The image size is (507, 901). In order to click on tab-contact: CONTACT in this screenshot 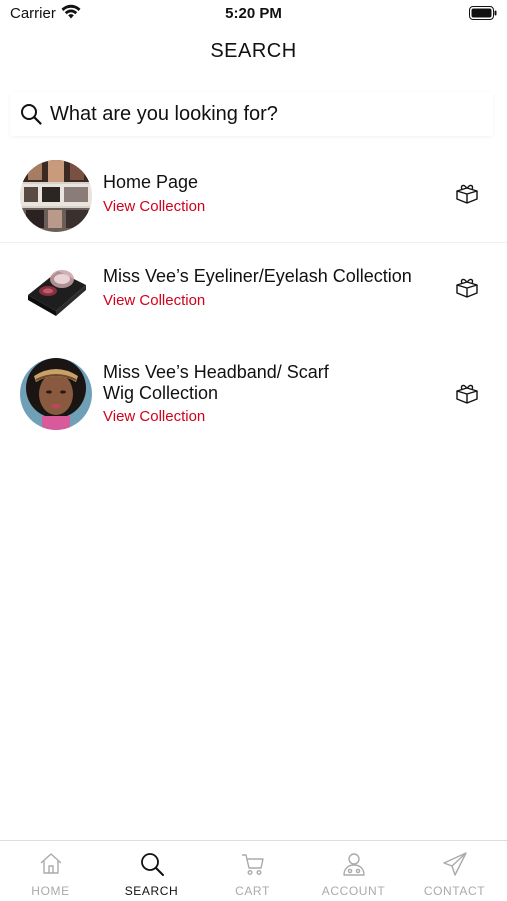, I will do `click(454, 871)`.